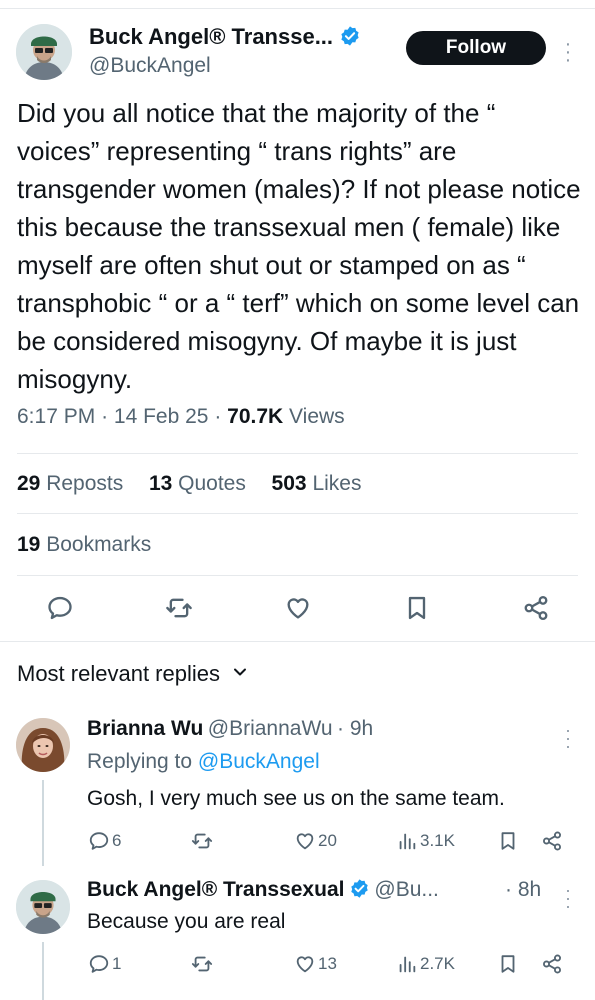 The height and width of the screenshot is (1000, 595). Describe the element at coordinates (317, 416) in the screenshot. I see `views-label: Views` at that location.